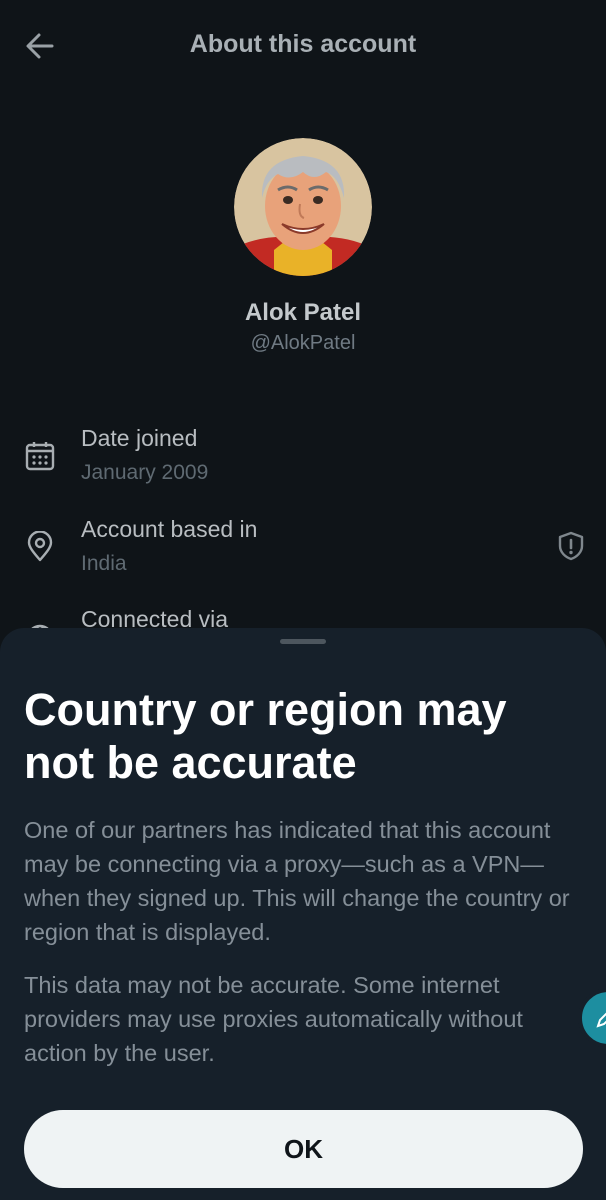  What do you see at coordinates (571, 546) in the screenshot?
I see `shield-alert-icon` at bounding box center [571, 546].